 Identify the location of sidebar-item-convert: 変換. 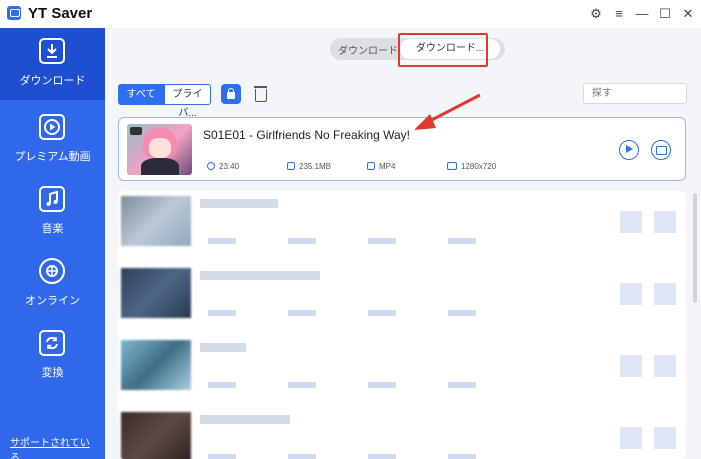
(52, 356).